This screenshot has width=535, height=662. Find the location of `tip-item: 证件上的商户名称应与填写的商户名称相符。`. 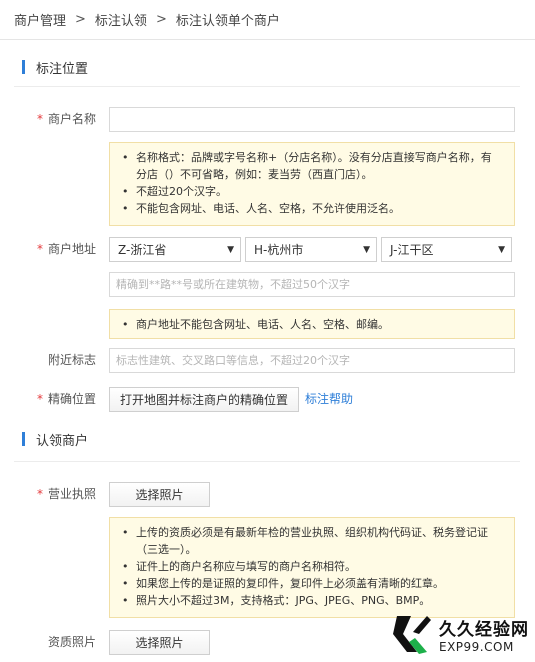

tip-item: 证件上的商户名称应与填写的商户名称相符。 is located at coordinates (312, 566).